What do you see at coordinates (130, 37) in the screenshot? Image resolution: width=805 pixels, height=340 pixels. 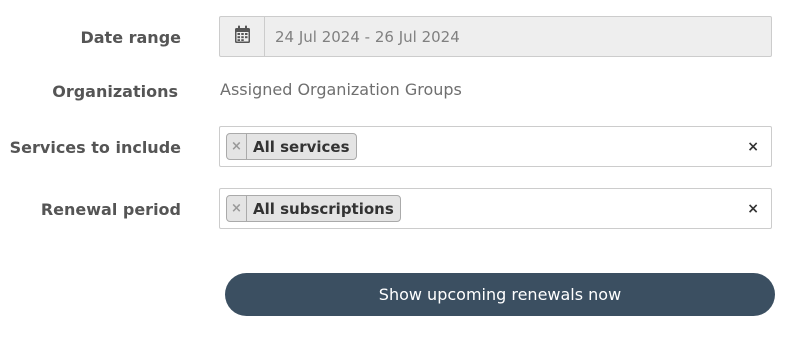 I see `date-range-label: Date range` at bounding box center [130, 37].